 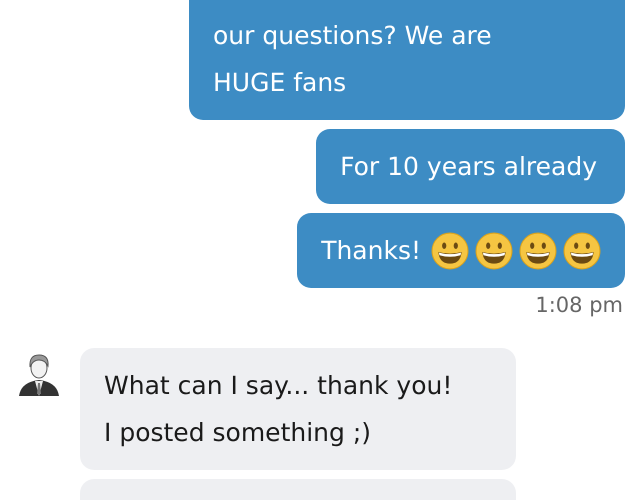 I want to click on message-text: our questions? We are HUGE fans, so click(x=352, y=59).